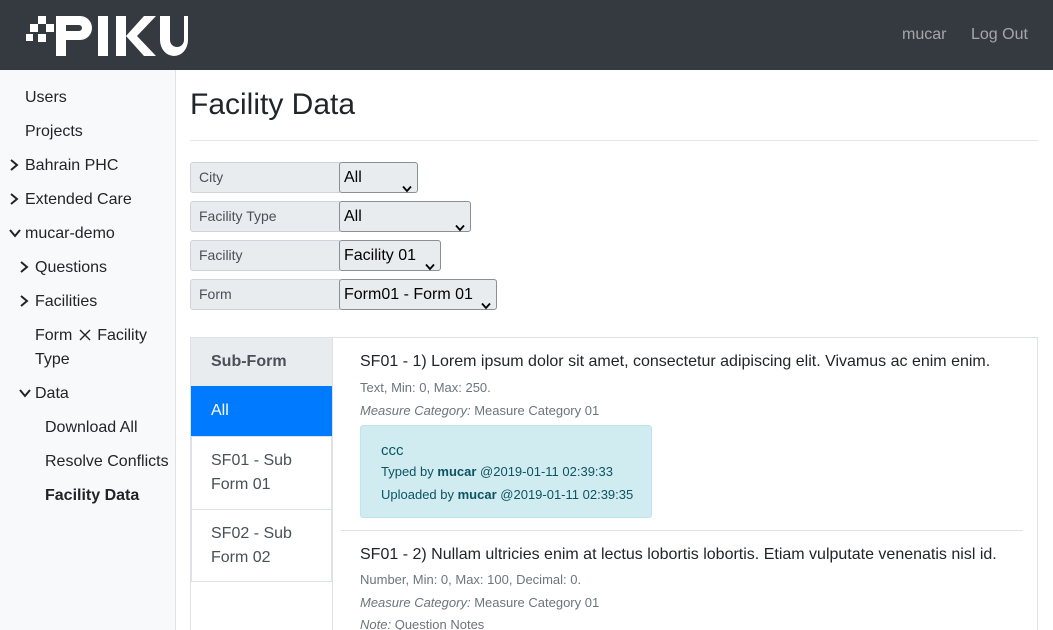  Describe the element at coordinates (378, 177) in the screenshot. I see `city-select: All` at that location.